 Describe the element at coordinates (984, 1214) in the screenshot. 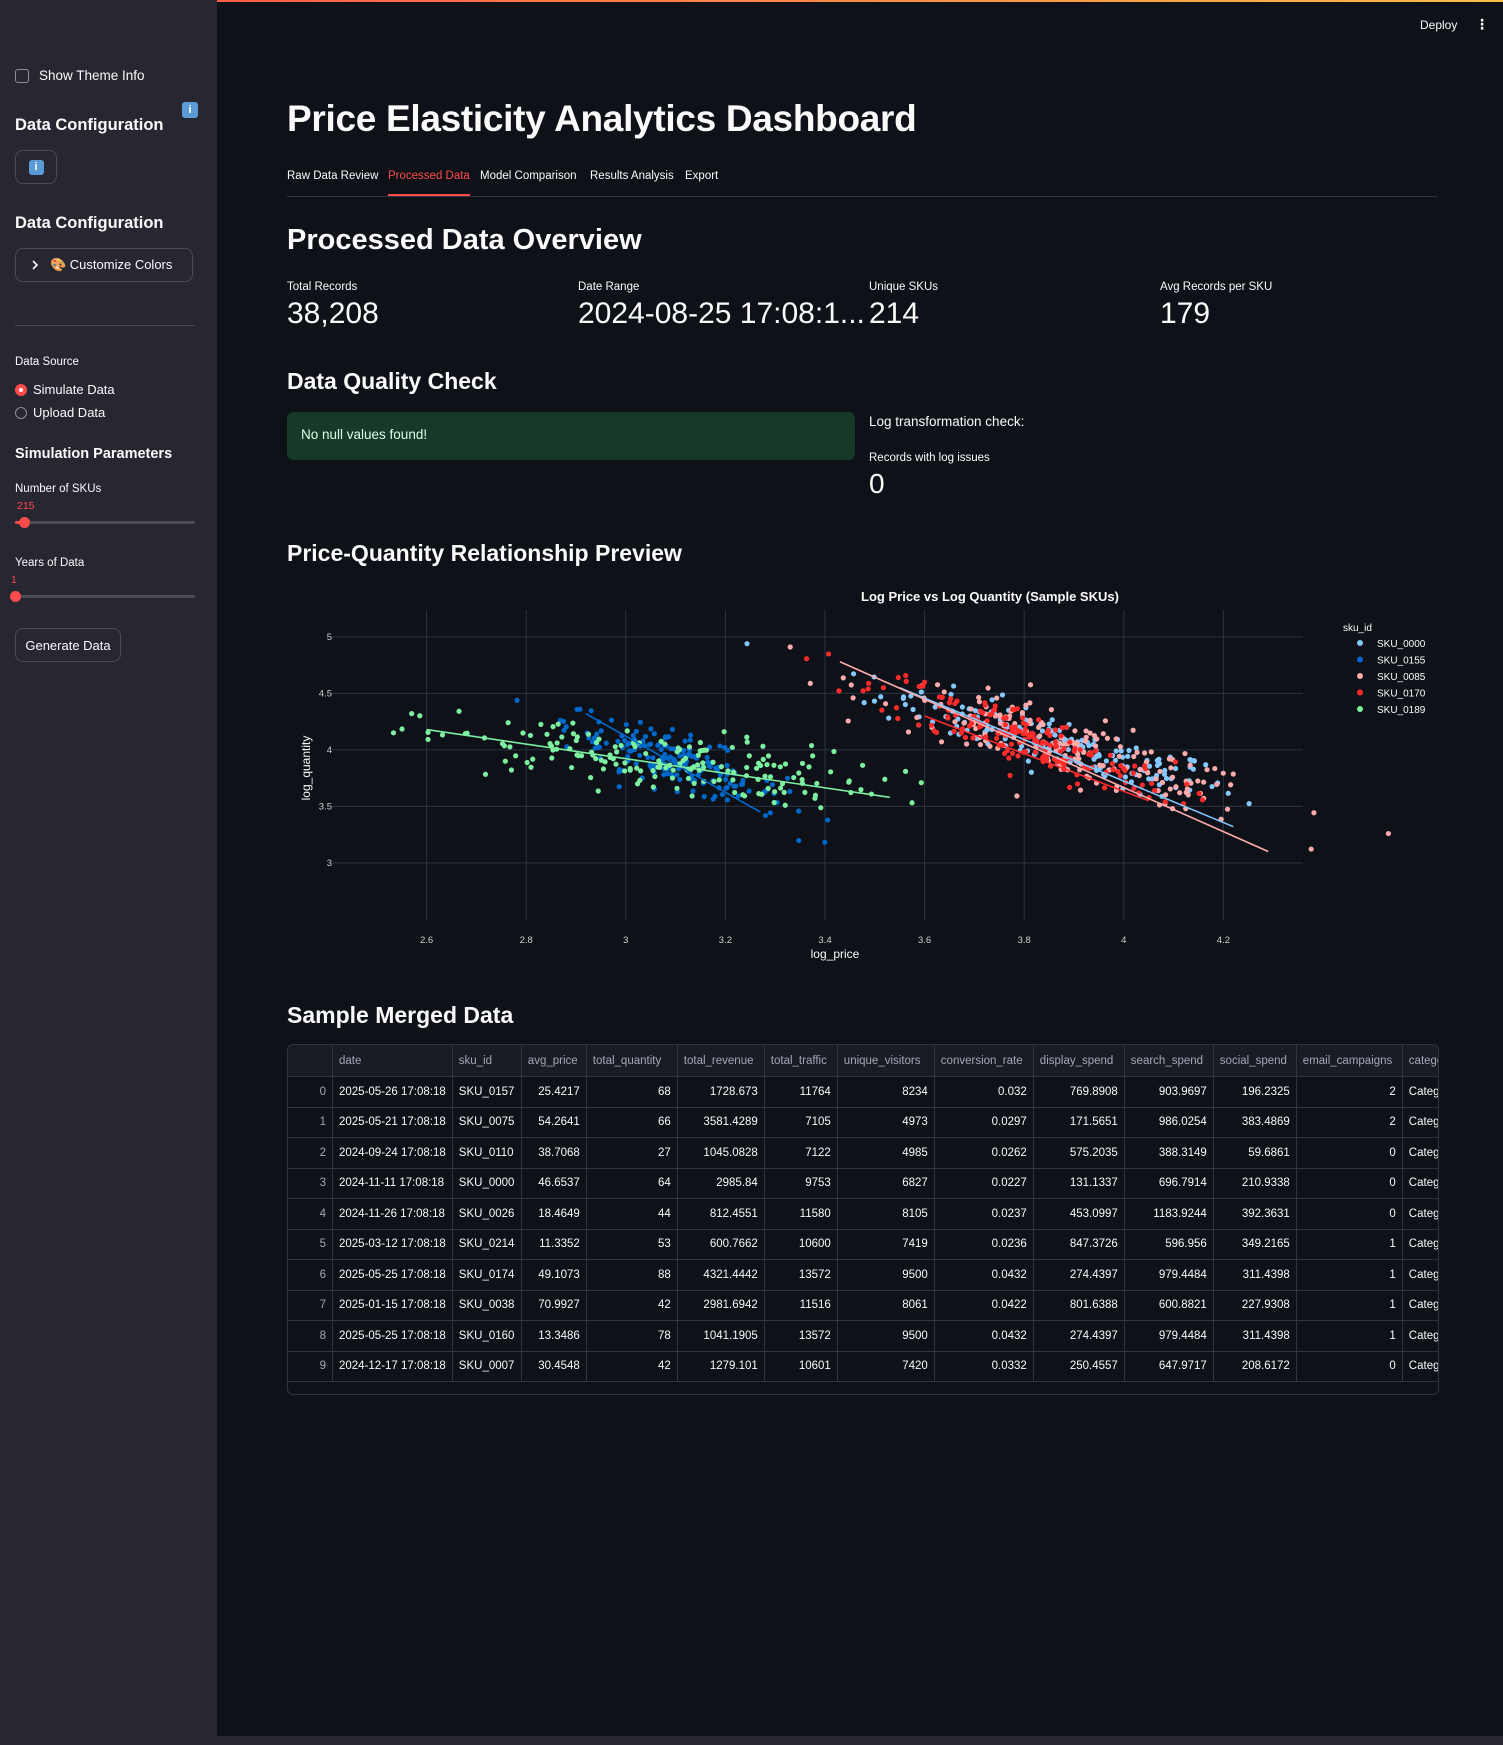

I see `table-cell: 0.0237` at that location.